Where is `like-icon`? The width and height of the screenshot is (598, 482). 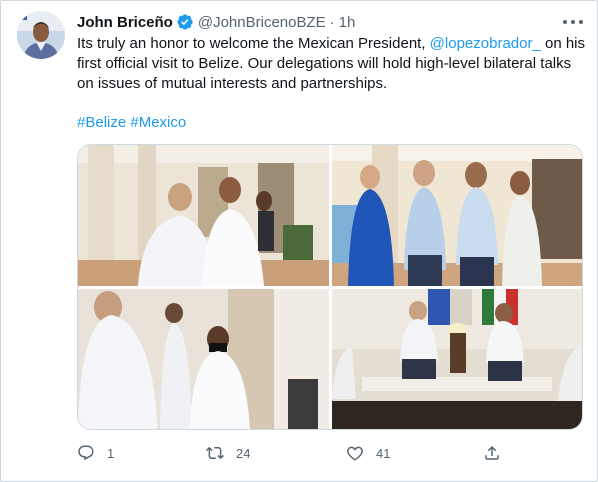
like-icon is located at coordinates (355, 453).